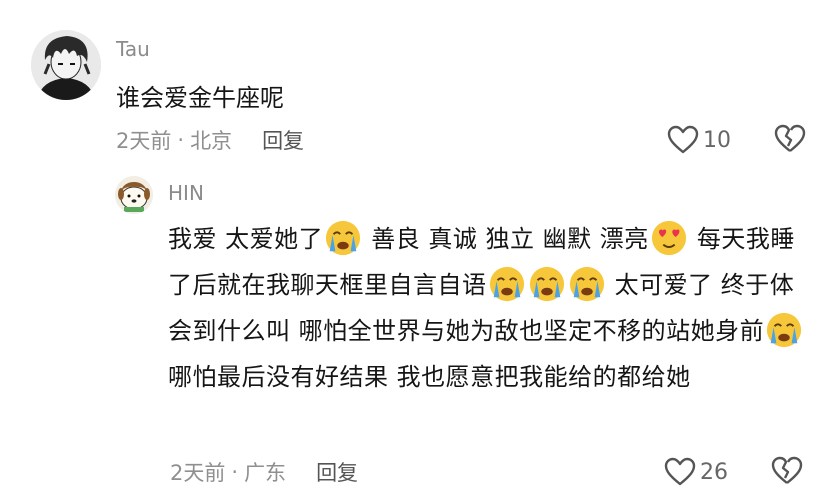  What do you see at coordinates (714, 472) in the screenshot?
I see `like-count: 26` at bounding box center [714, 472].